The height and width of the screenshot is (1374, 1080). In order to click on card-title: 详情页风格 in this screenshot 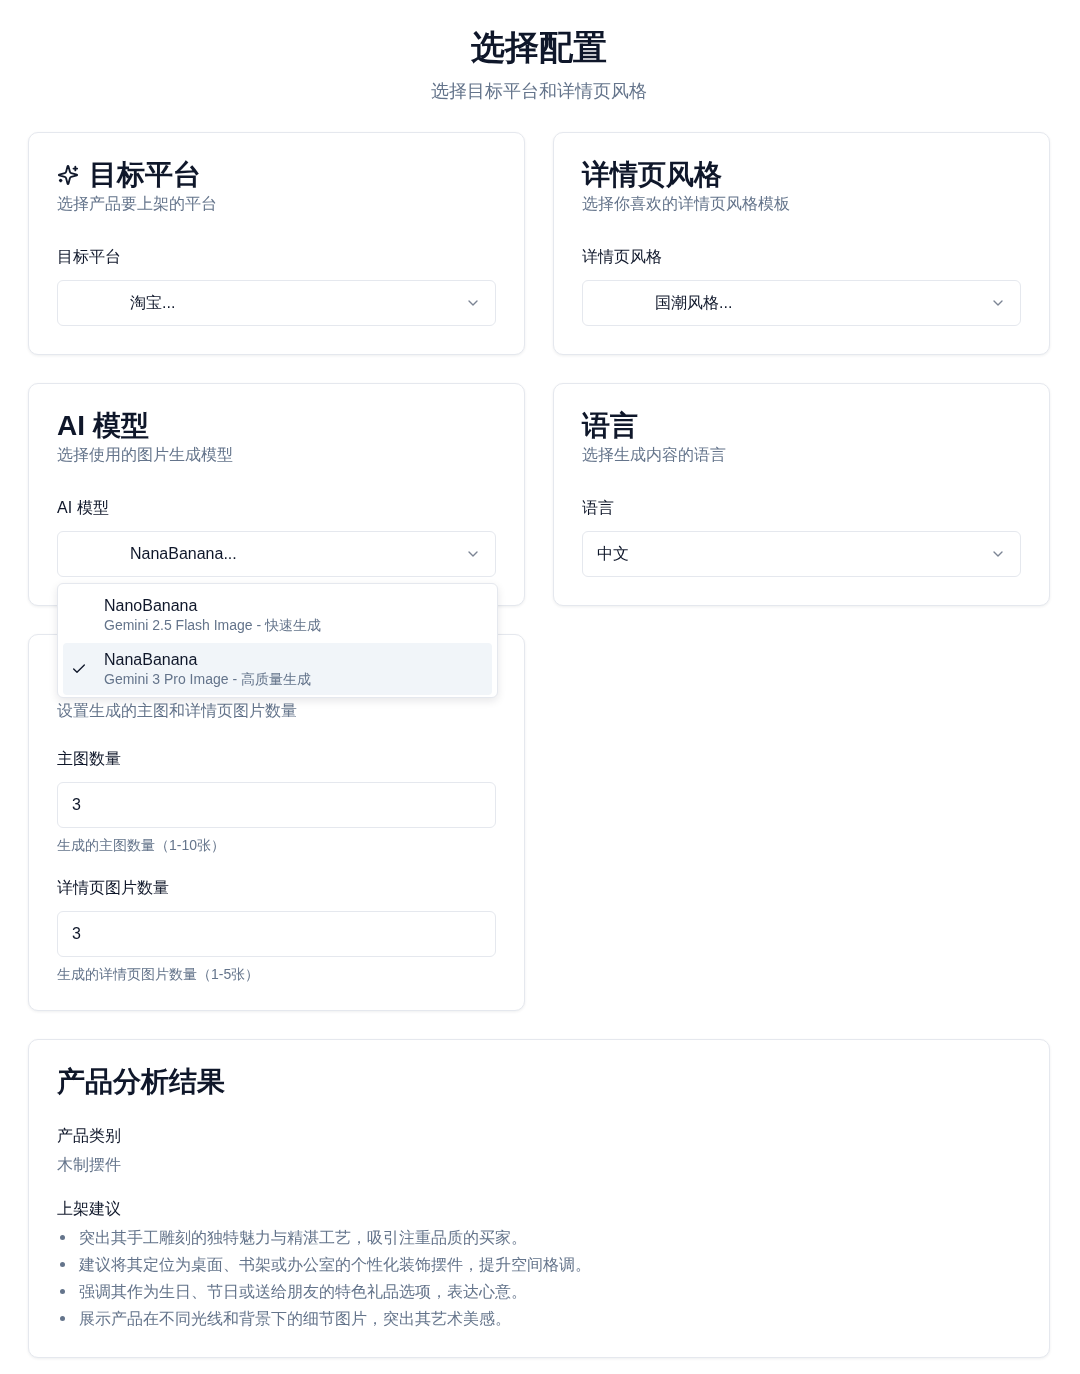, I will do `click(652, 175)`.